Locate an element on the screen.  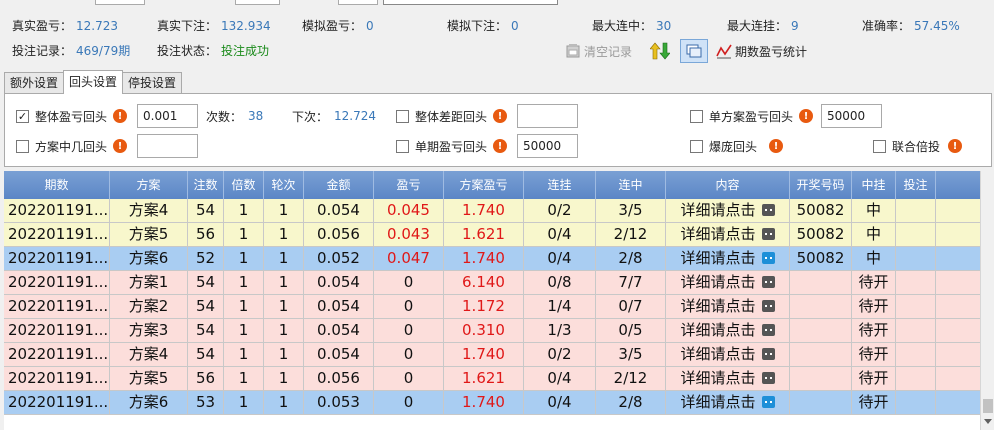
column-header-amount: 金额 is located at coordinates (339, 185).